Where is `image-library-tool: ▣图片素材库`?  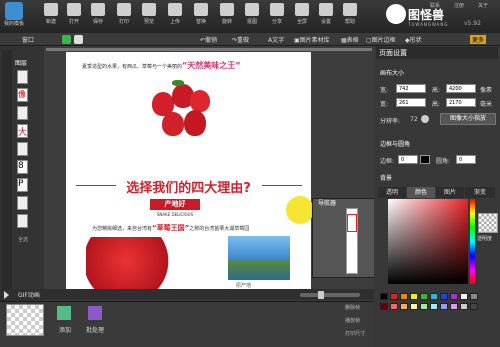 image-library-tool: ▣图片素材库 is located at coordinates (312, 39).